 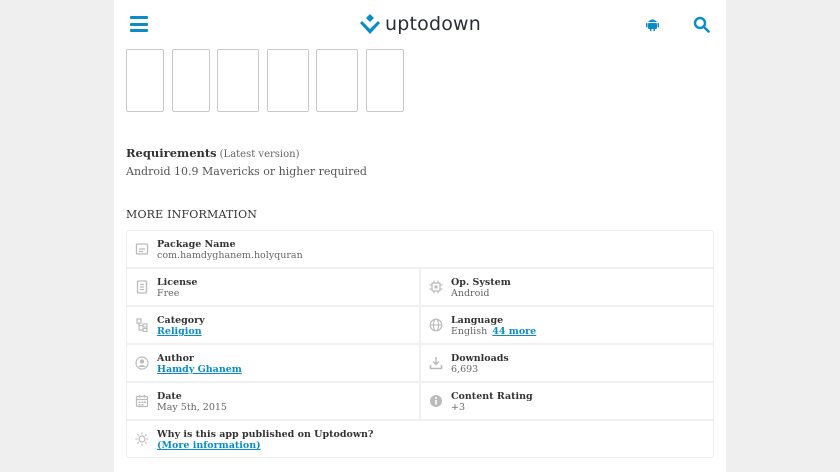 I want to click on license-label: License, so click(x=177, y=282).